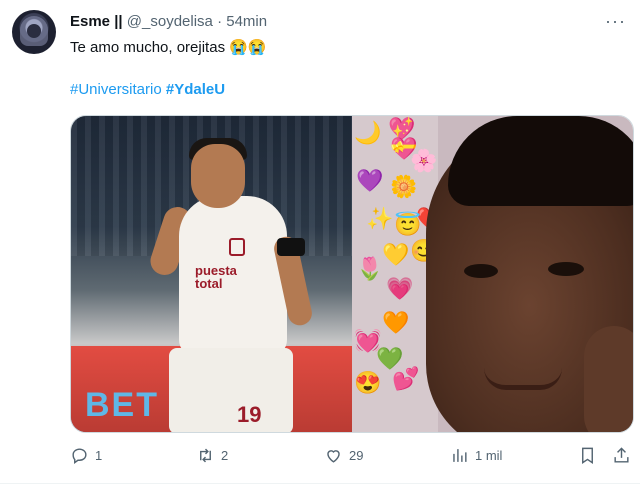 The height and width of the screenshot is (485, 640). I want to click on bookmark-icon, so click(587, 455).